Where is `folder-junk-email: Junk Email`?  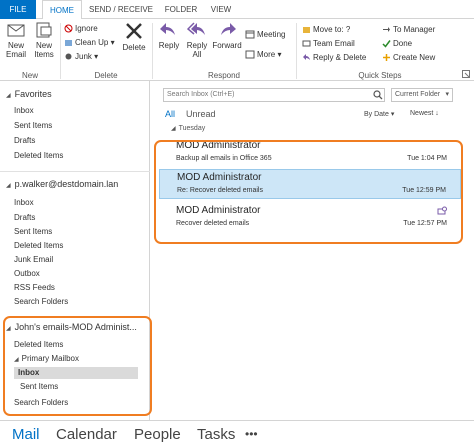 folder-junk-email: Junk Email is located at coordinates (33, 260).